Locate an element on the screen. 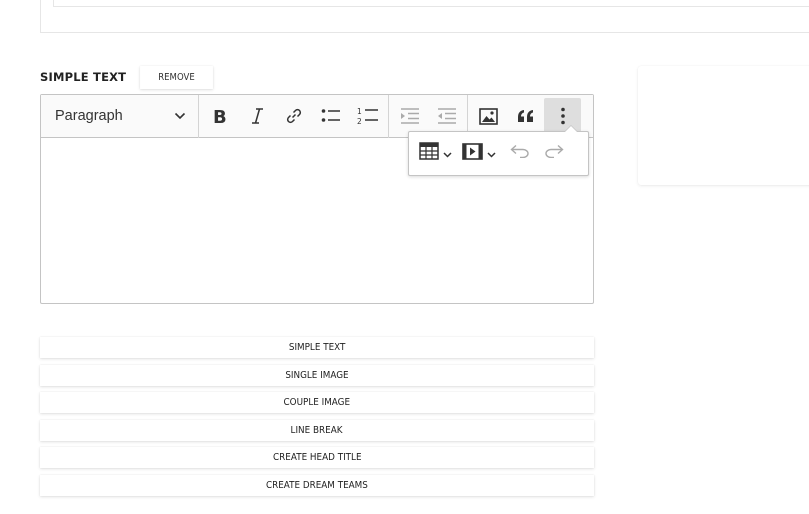 The height and width of the screenshot is (514, 809). heading-dropdown: Paragraph is located at coordinates (119, 116).